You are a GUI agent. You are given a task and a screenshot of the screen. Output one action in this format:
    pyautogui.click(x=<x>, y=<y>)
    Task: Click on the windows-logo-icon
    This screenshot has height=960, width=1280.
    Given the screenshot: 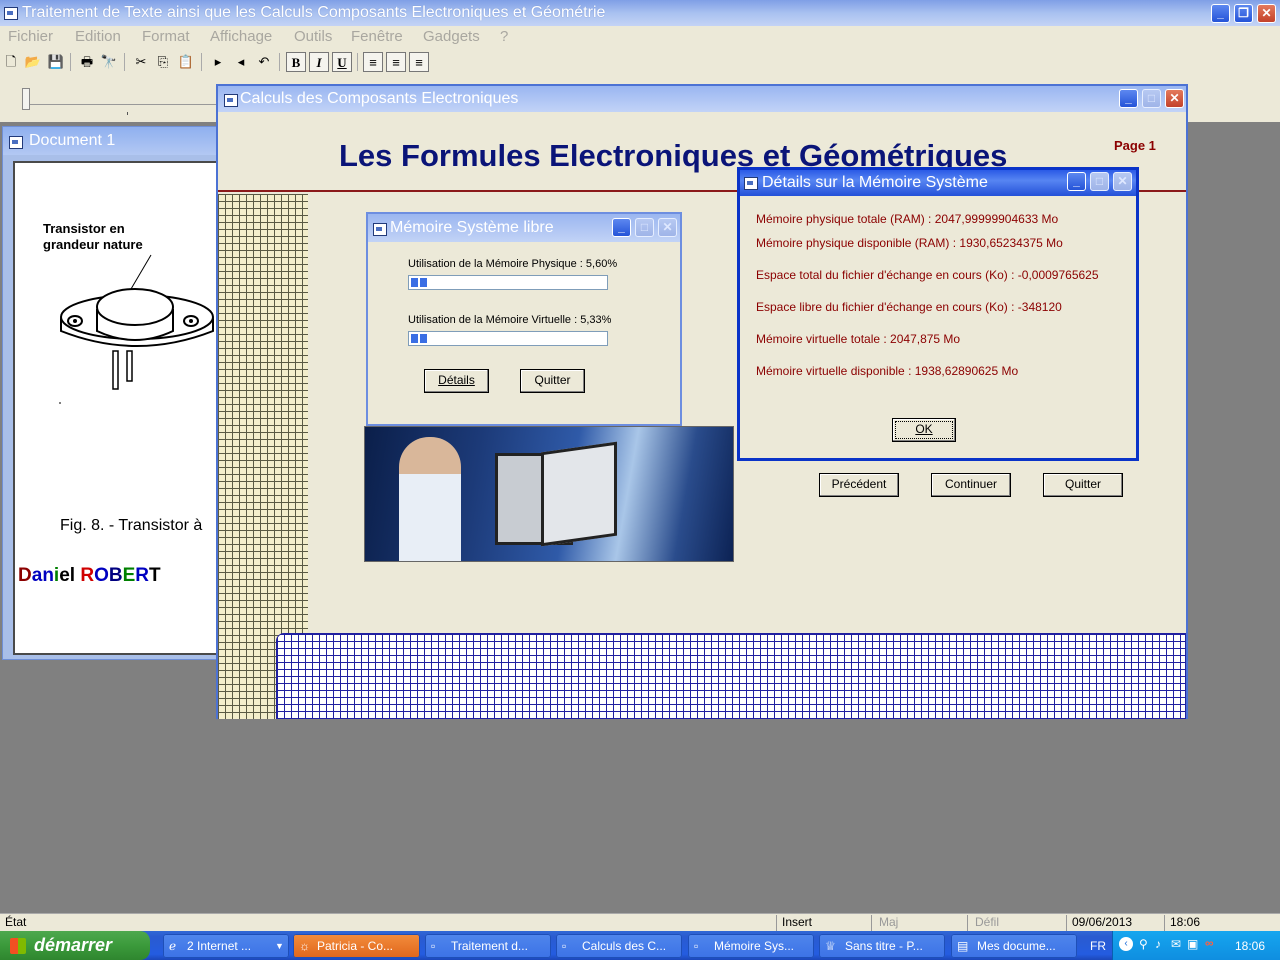 What is the action you would take?
    pyautogui.click(x=18, y=946)
    